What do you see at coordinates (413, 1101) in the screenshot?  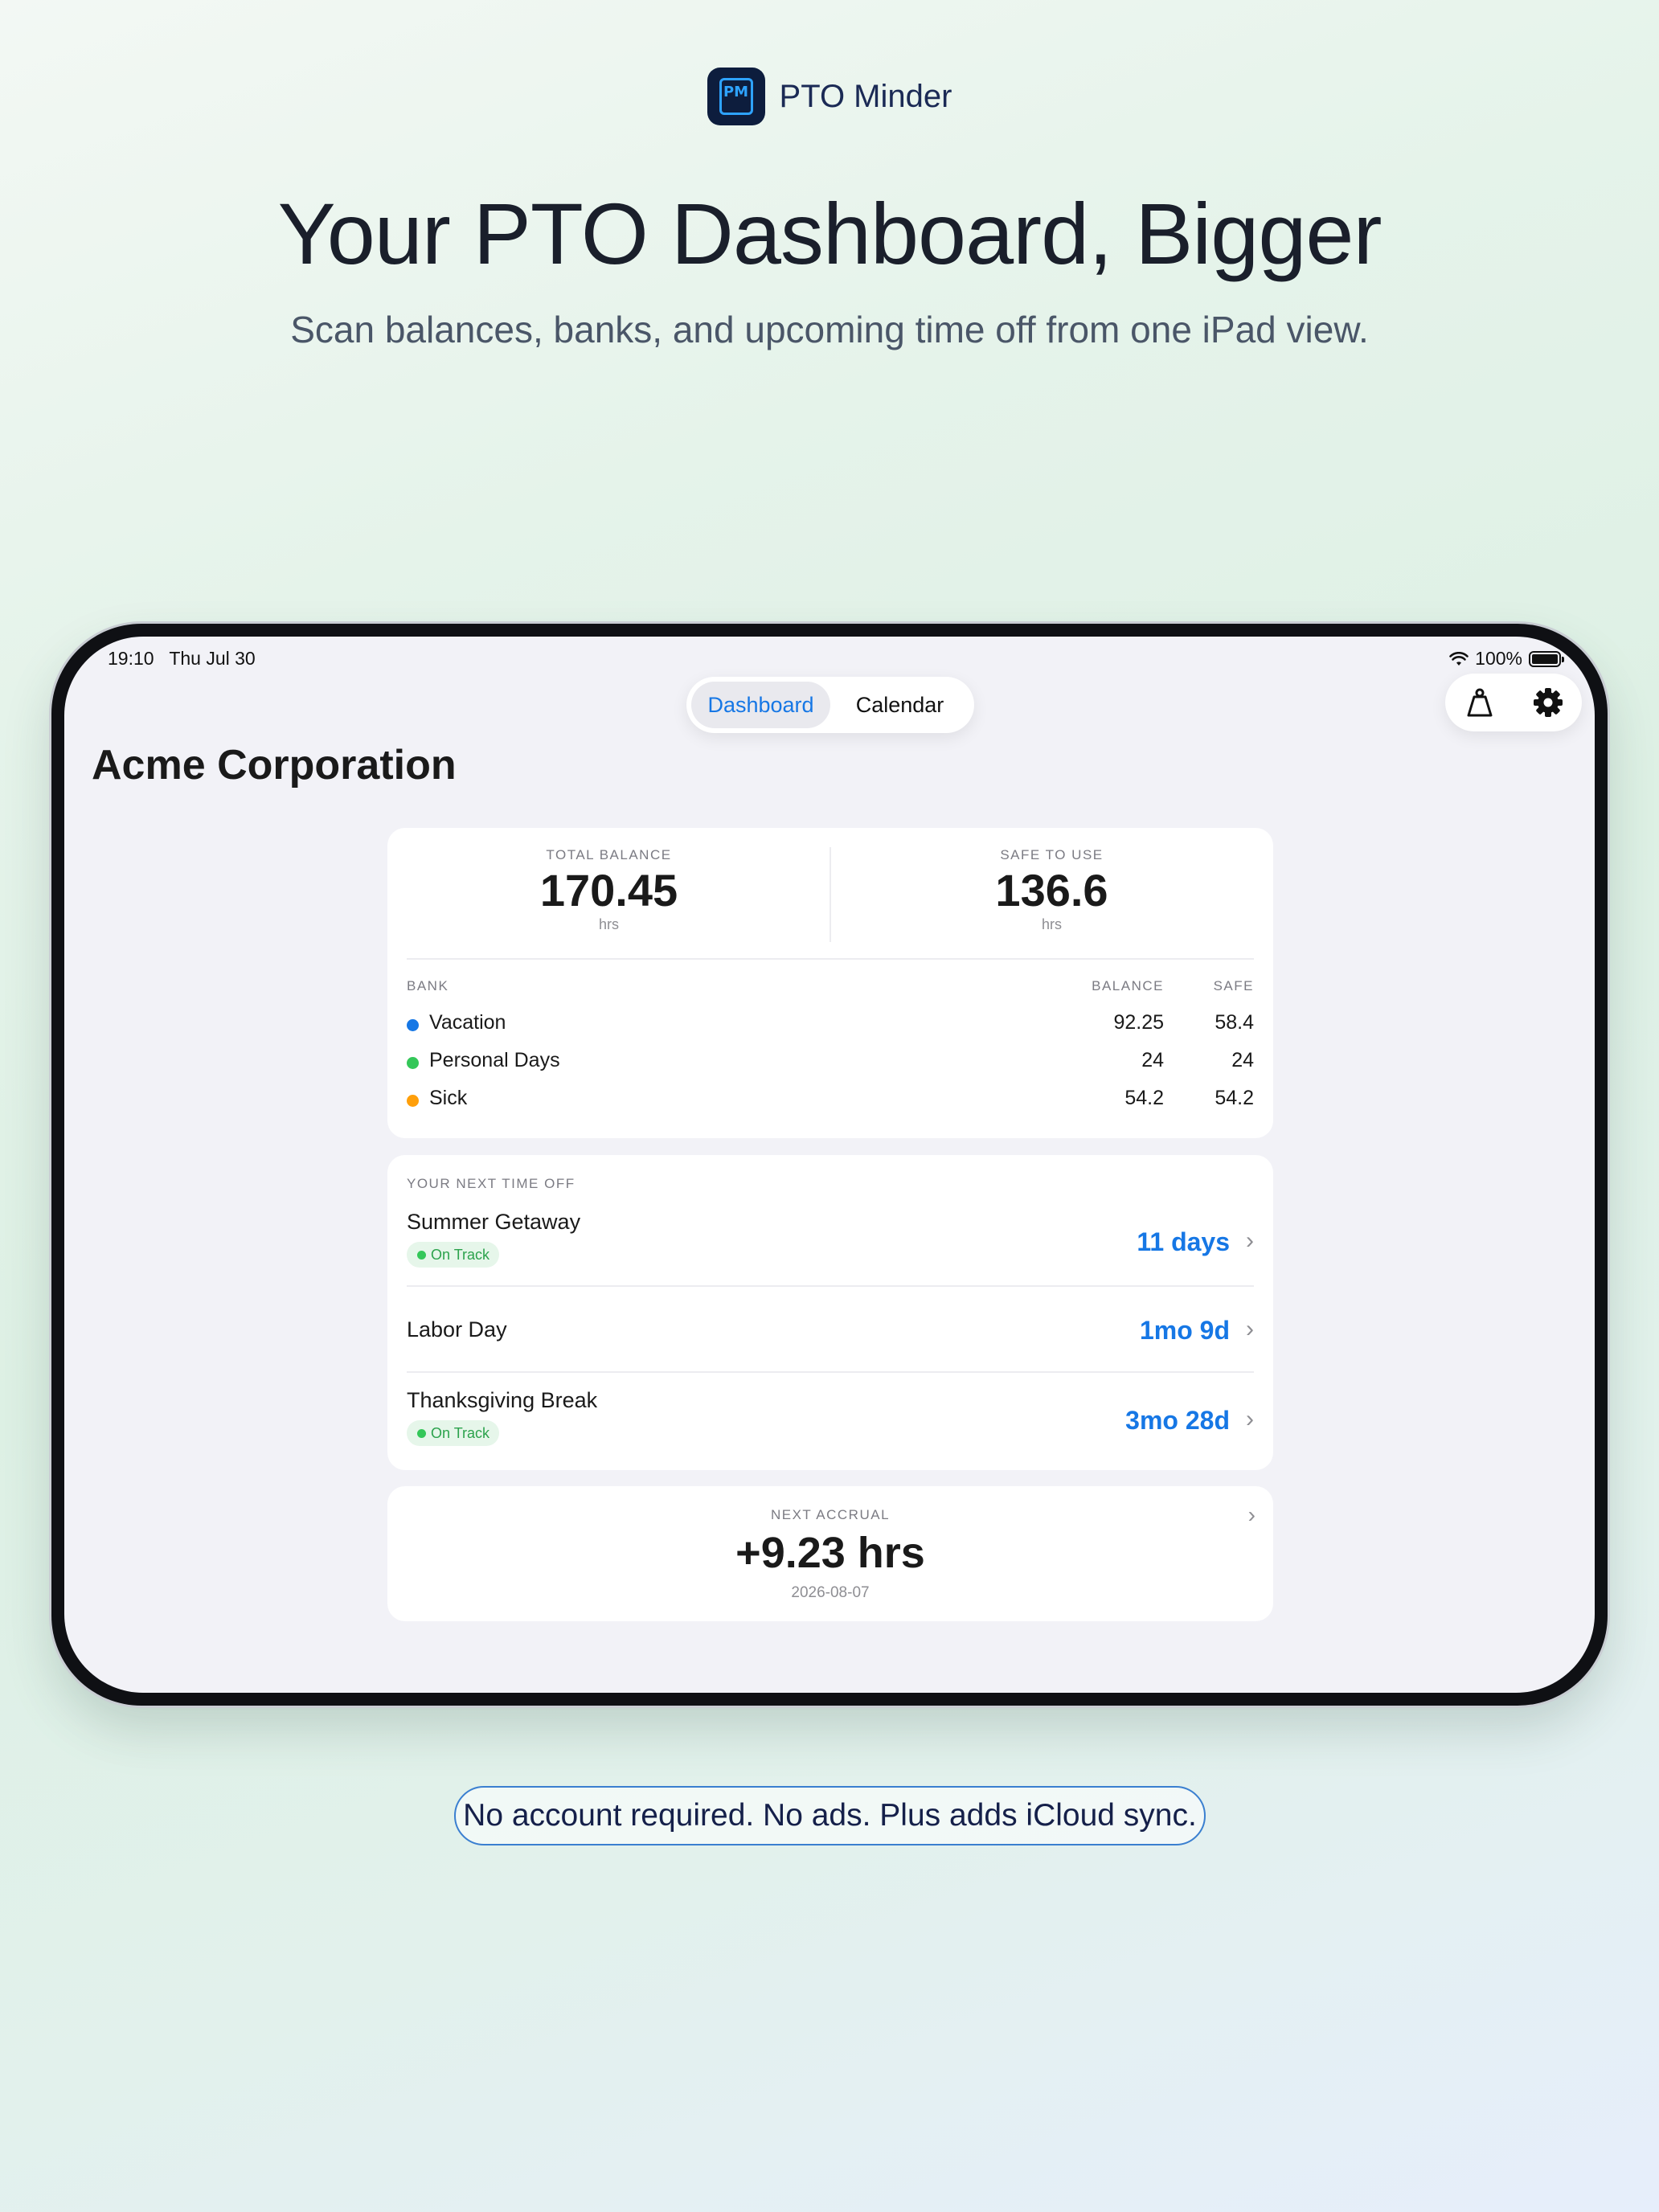 I see `sick-dot-icon` at bounding box center [413, 1101].